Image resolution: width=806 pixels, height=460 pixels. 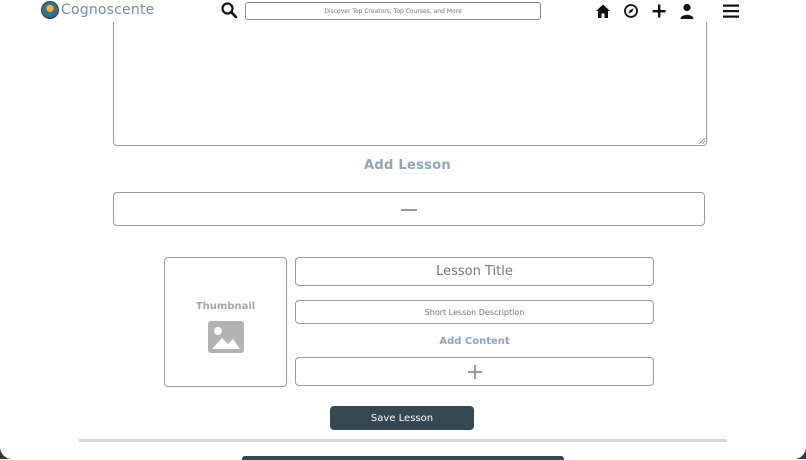 I want to click on add-lesson-heading: Add Lesson, so click(x=407, y=165).